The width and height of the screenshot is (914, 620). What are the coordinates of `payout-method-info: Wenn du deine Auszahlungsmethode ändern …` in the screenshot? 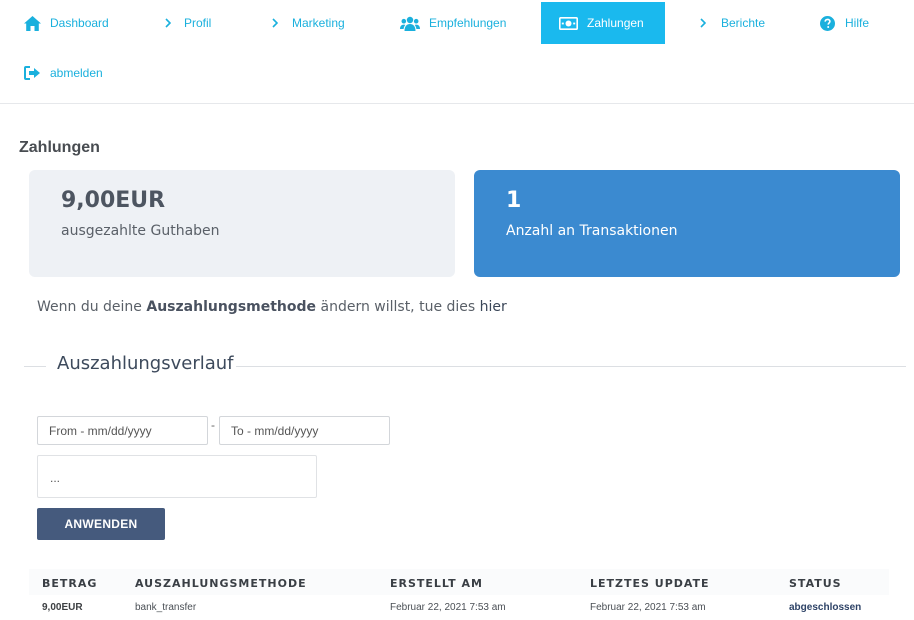 It's located at (272, 307).